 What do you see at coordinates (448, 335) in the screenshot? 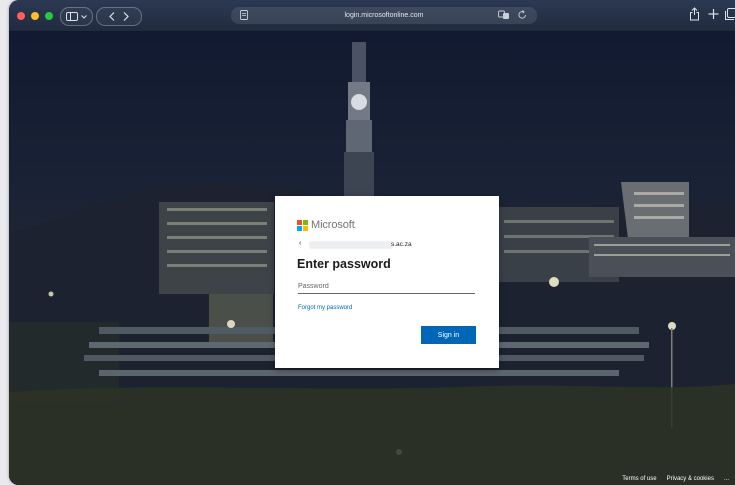
I see `sign-in-button: Sign in` at bounding box center [448, 335].